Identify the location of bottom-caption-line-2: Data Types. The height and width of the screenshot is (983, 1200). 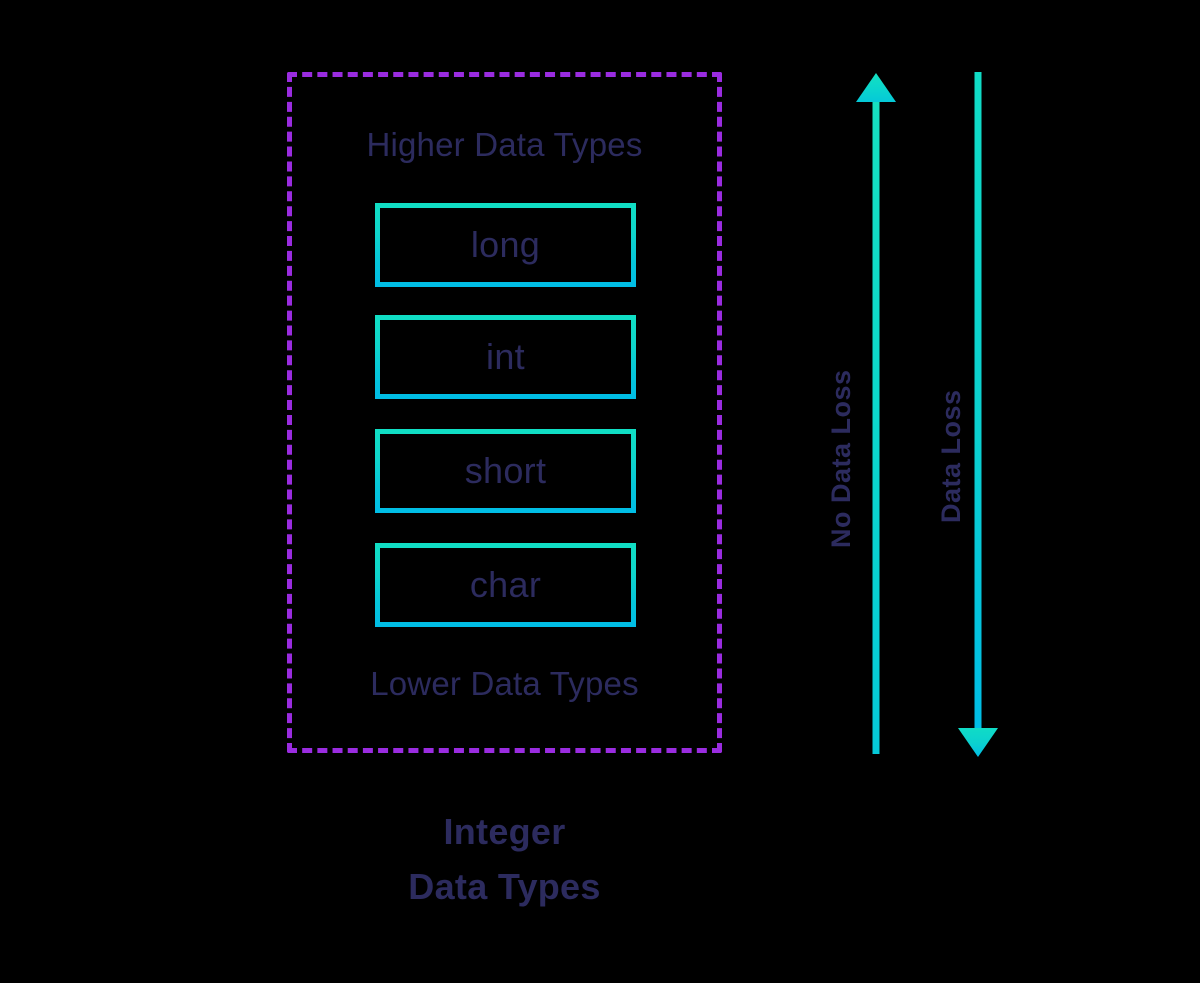
(504, 886).